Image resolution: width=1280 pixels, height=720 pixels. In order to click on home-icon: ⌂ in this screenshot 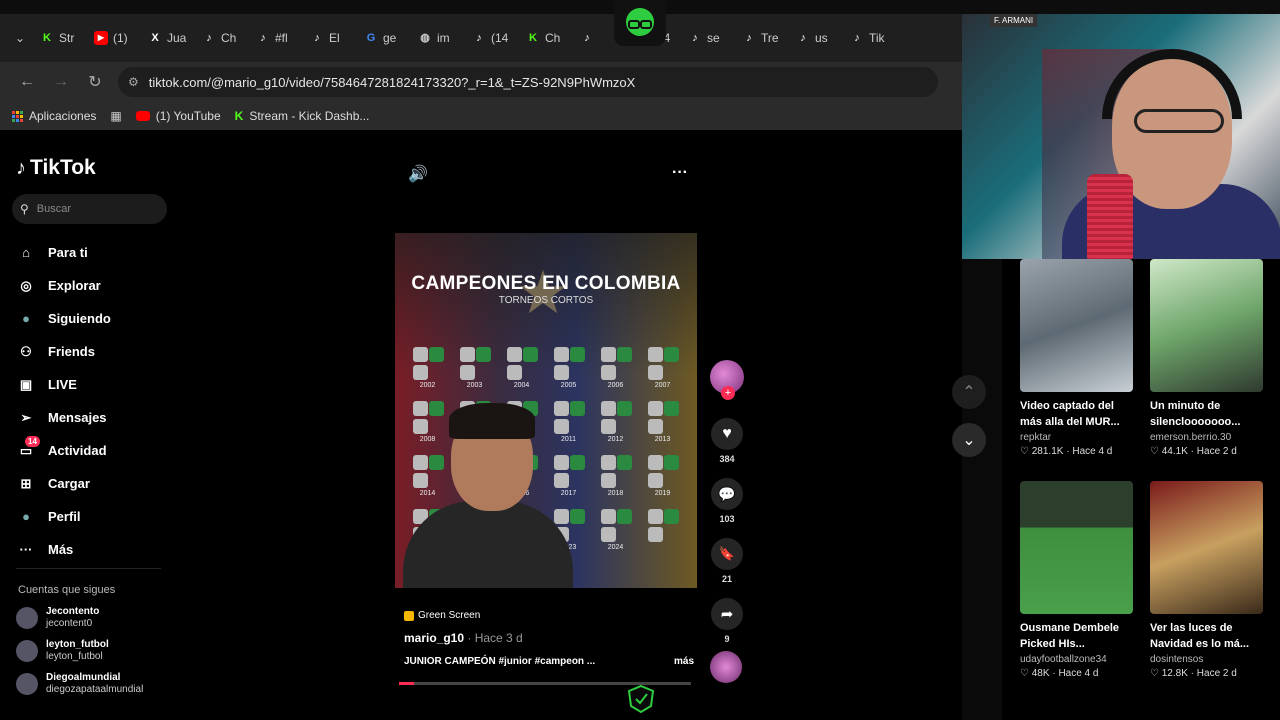, I will do `click(26, 252)`.